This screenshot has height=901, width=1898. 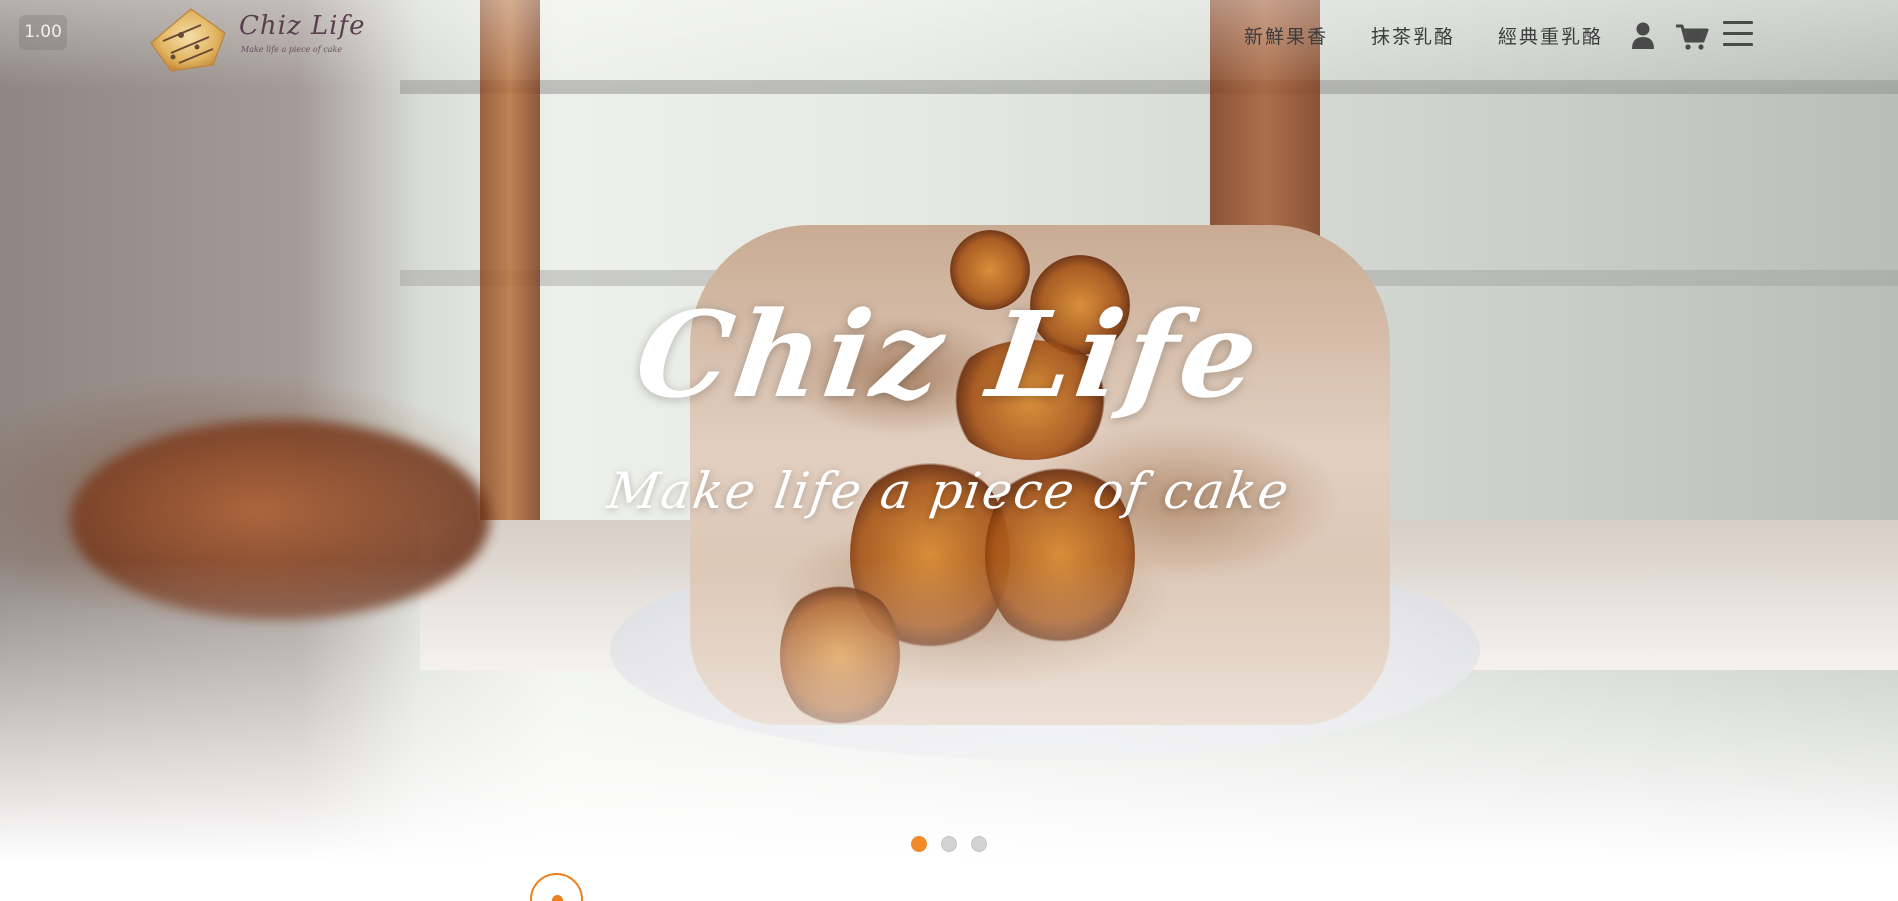 I want to click on section-indicator, so click(x=556, y=887).